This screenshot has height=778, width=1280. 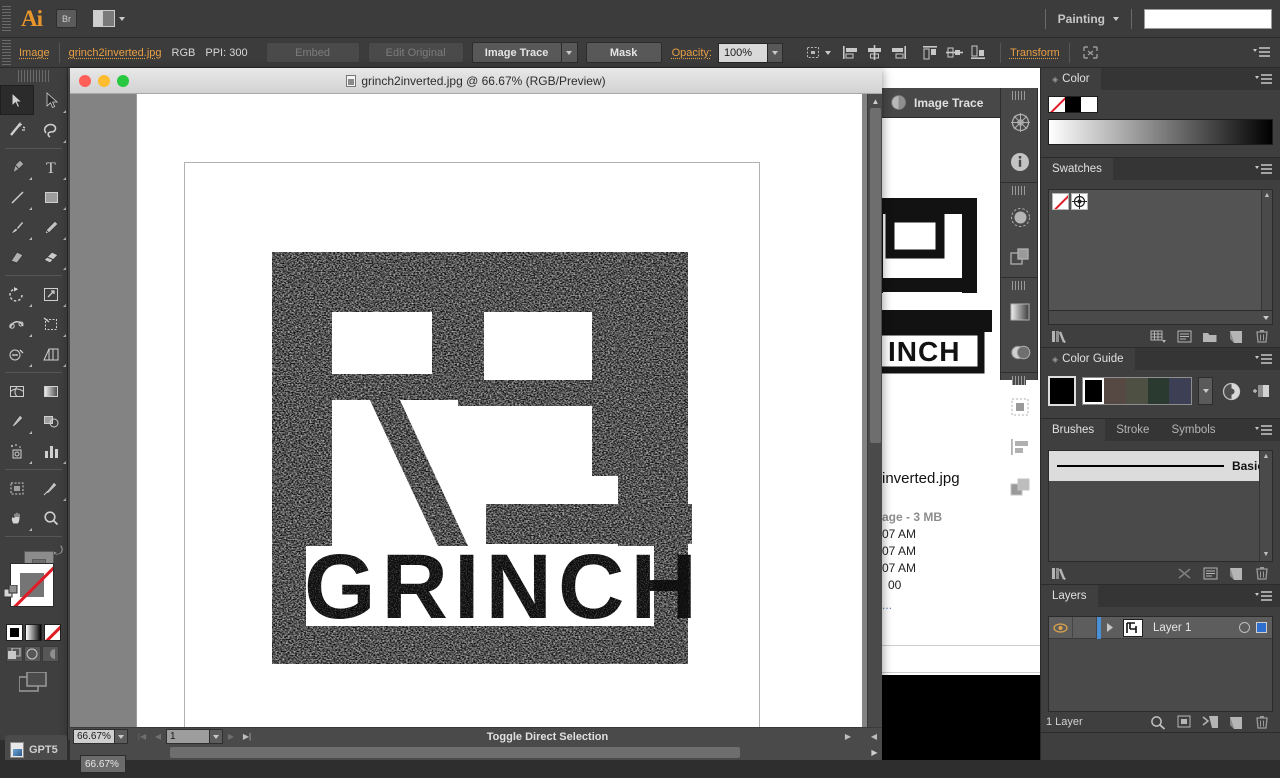 What do you see at coordinates (51, 354) in the screenshot?
I see `perspective-grid-tool` at bounding box center [51, 354].